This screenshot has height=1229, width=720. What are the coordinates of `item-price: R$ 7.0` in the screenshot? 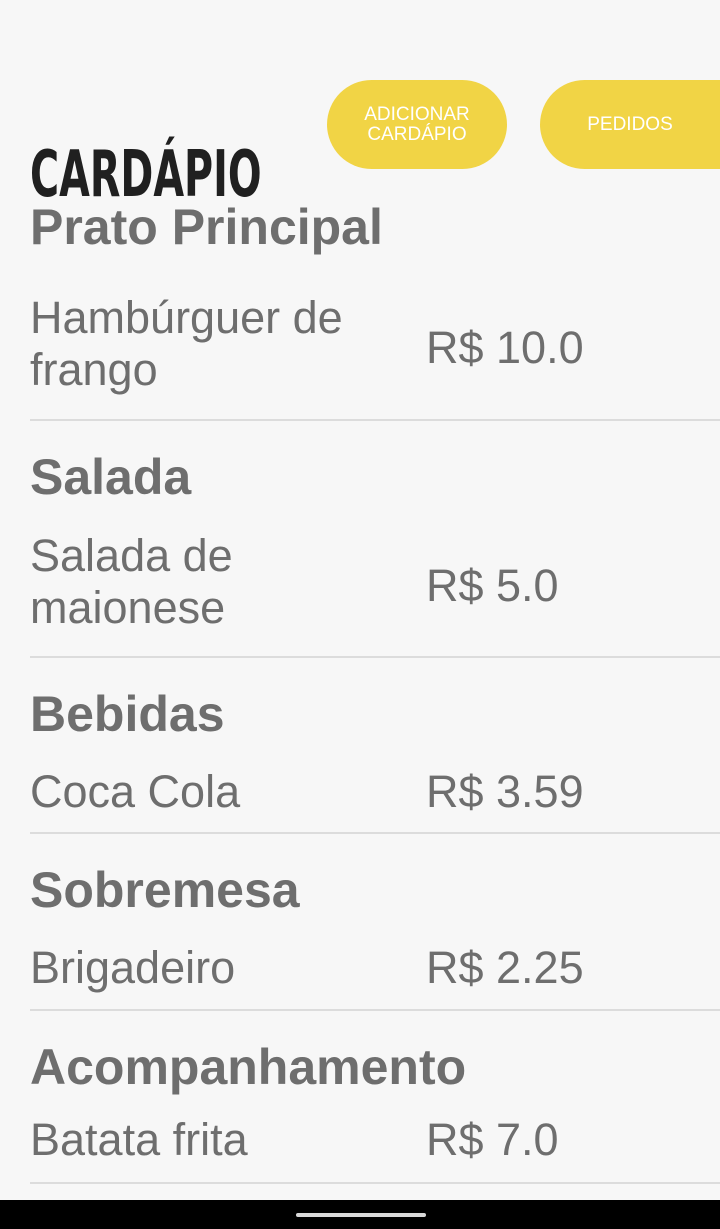 It's located at (492, 1139).